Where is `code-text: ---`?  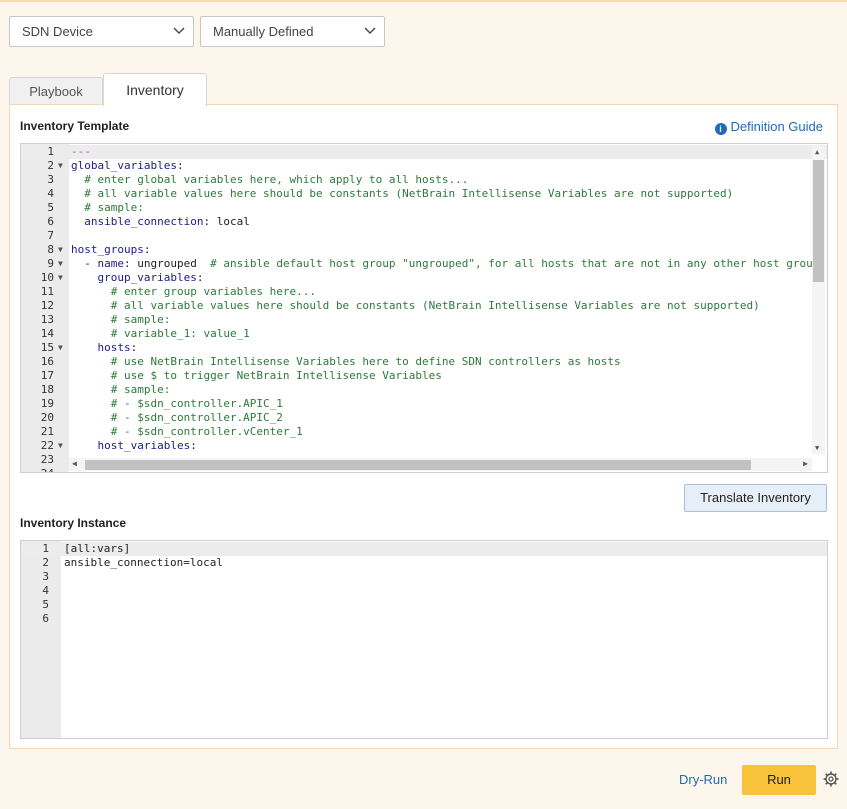
code-text: --- is located at coordinates (81, 151).